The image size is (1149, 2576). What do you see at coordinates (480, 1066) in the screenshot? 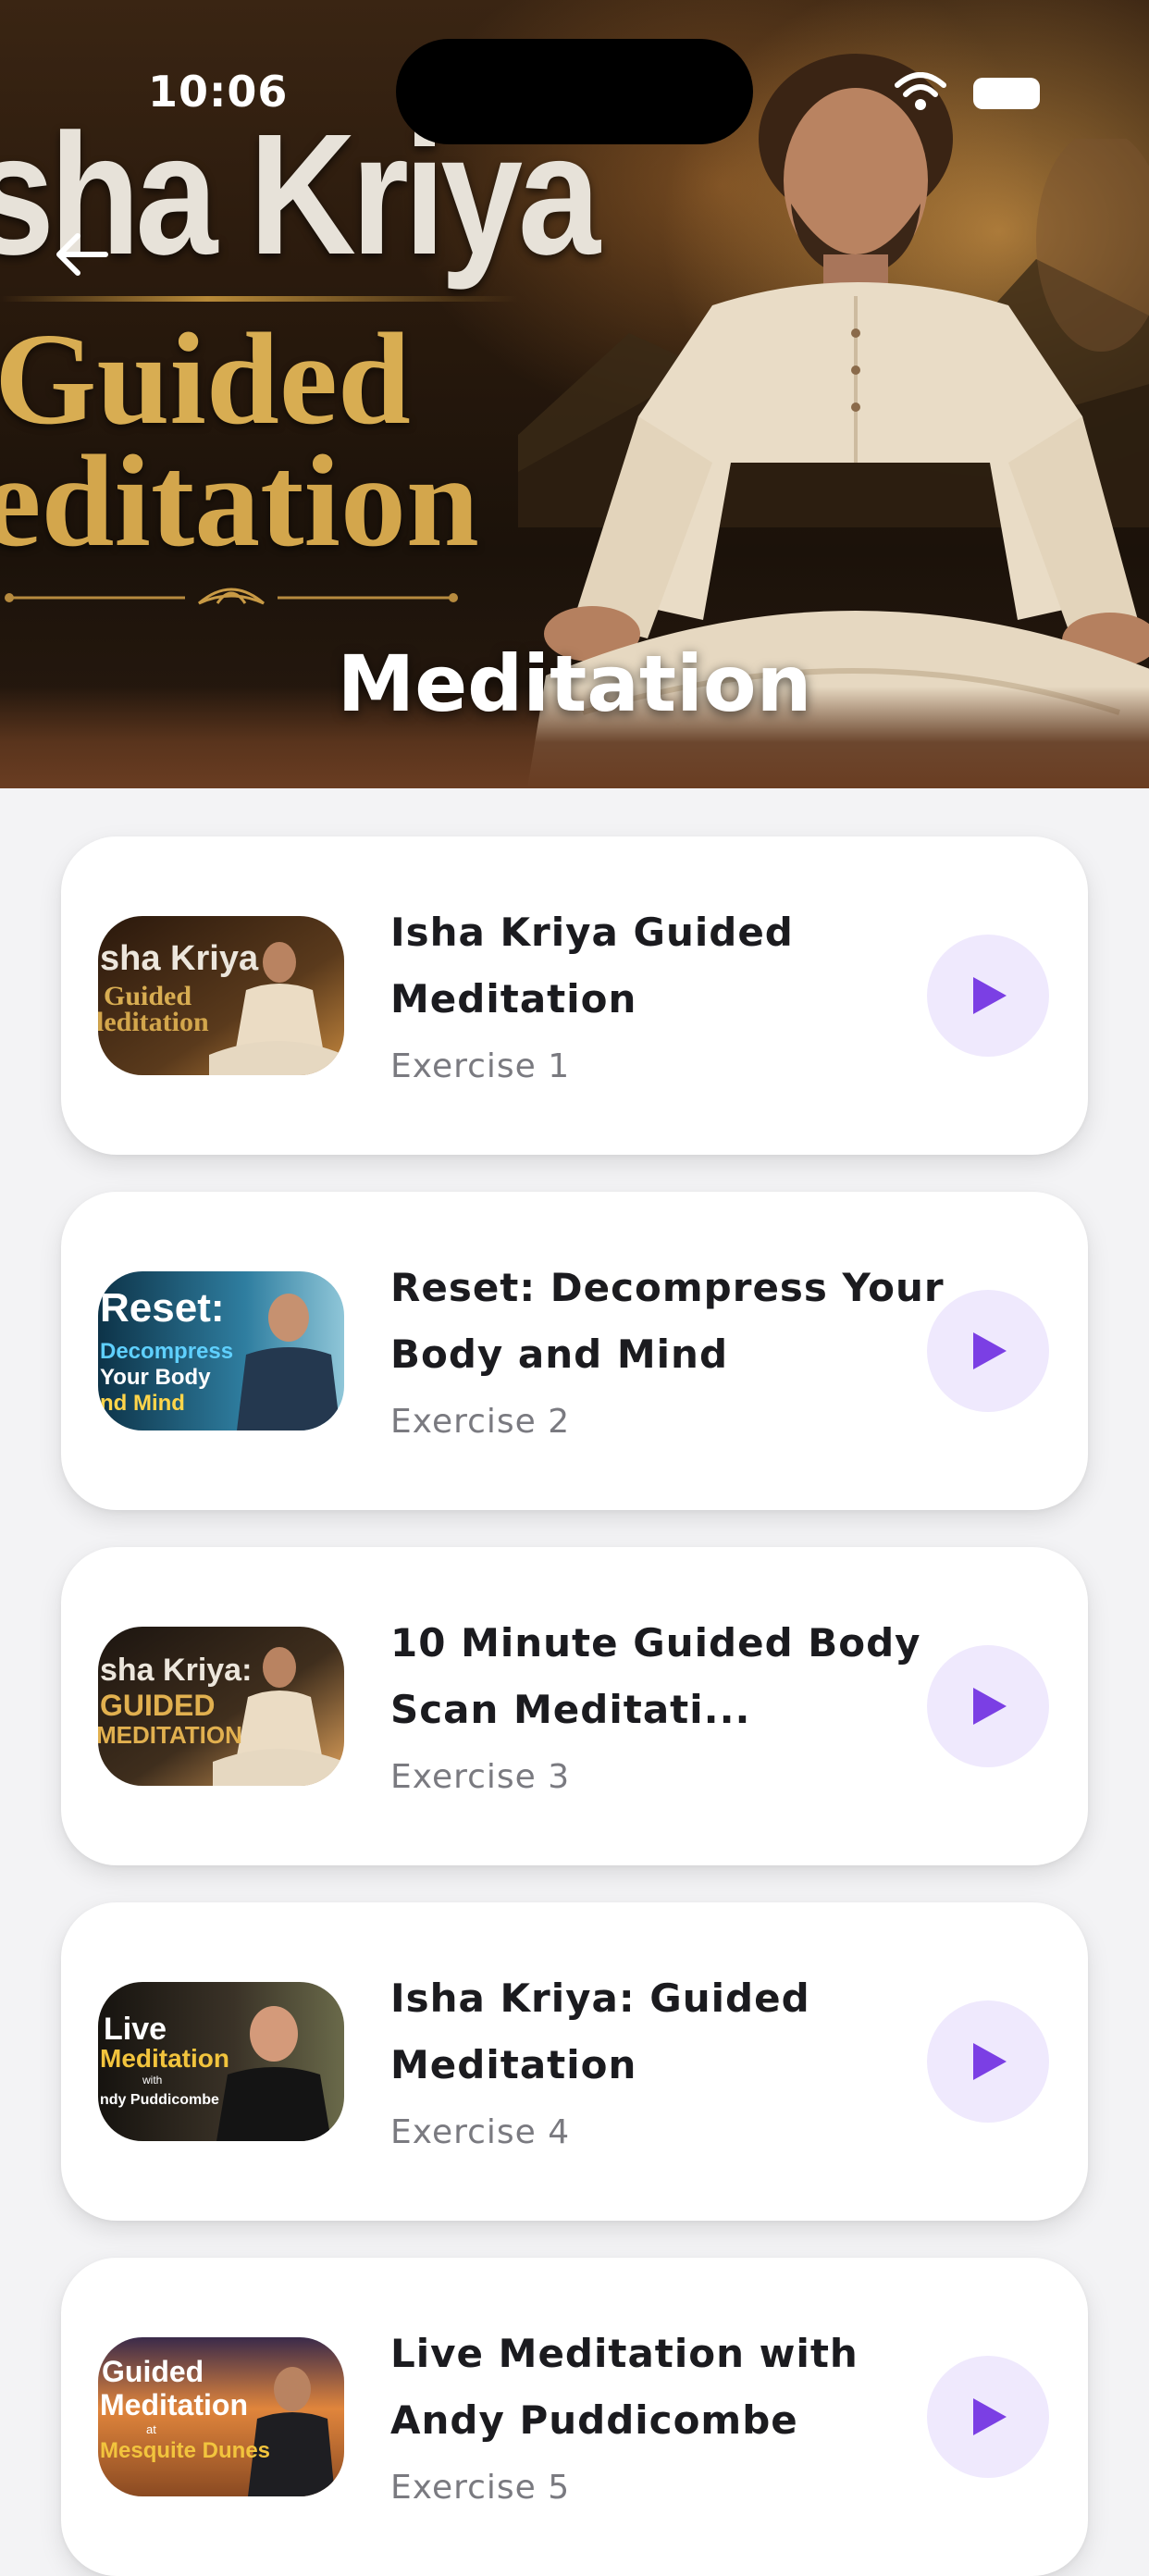
I see `exercise-subtitle: Exercise 1` at bounding box center [480, 1066].